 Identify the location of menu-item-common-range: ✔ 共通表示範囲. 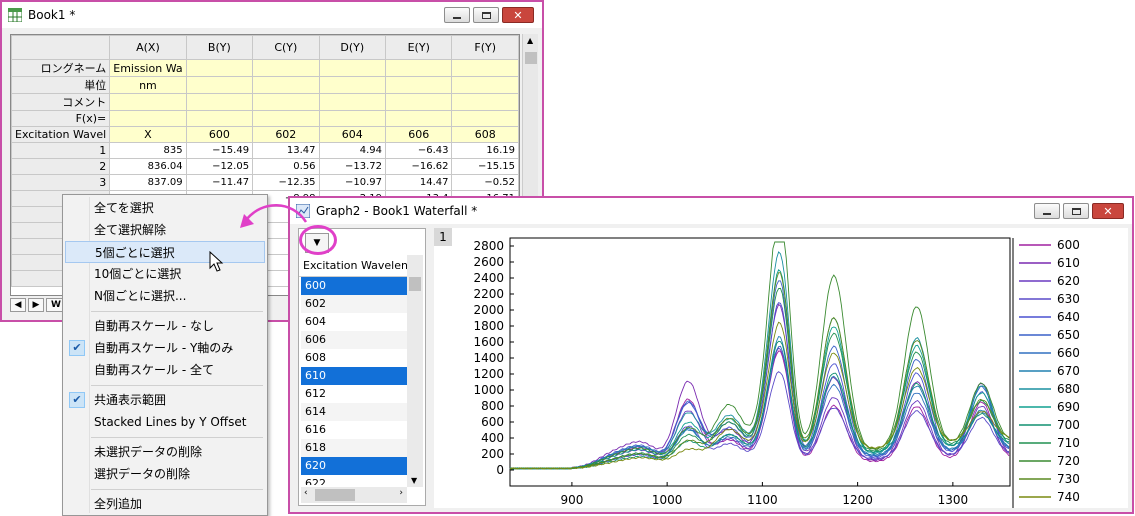
(165, 400).